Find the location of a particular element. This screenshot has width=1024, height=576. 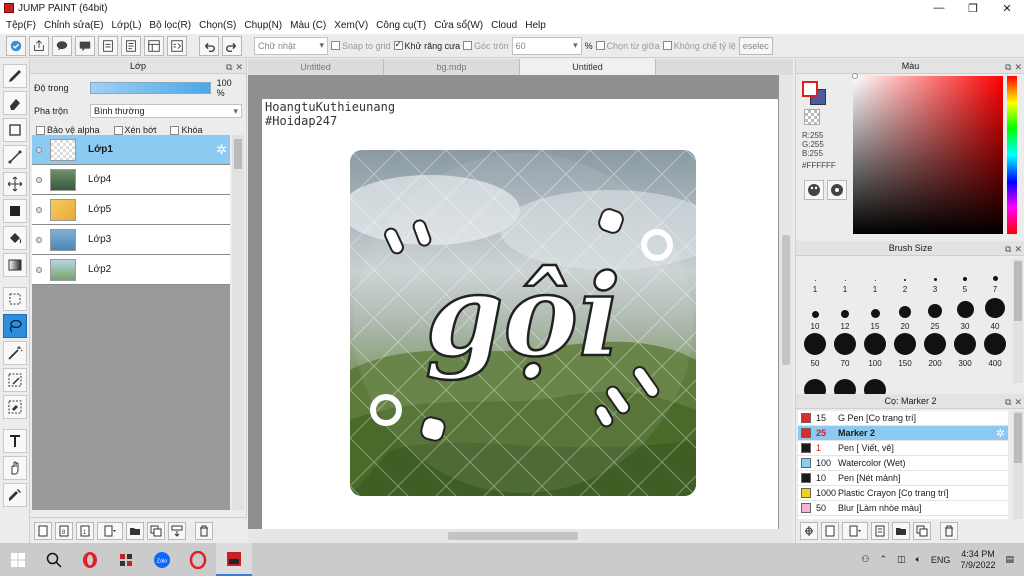

brush-size-cell: 50 is located at coordinates (815, 351).